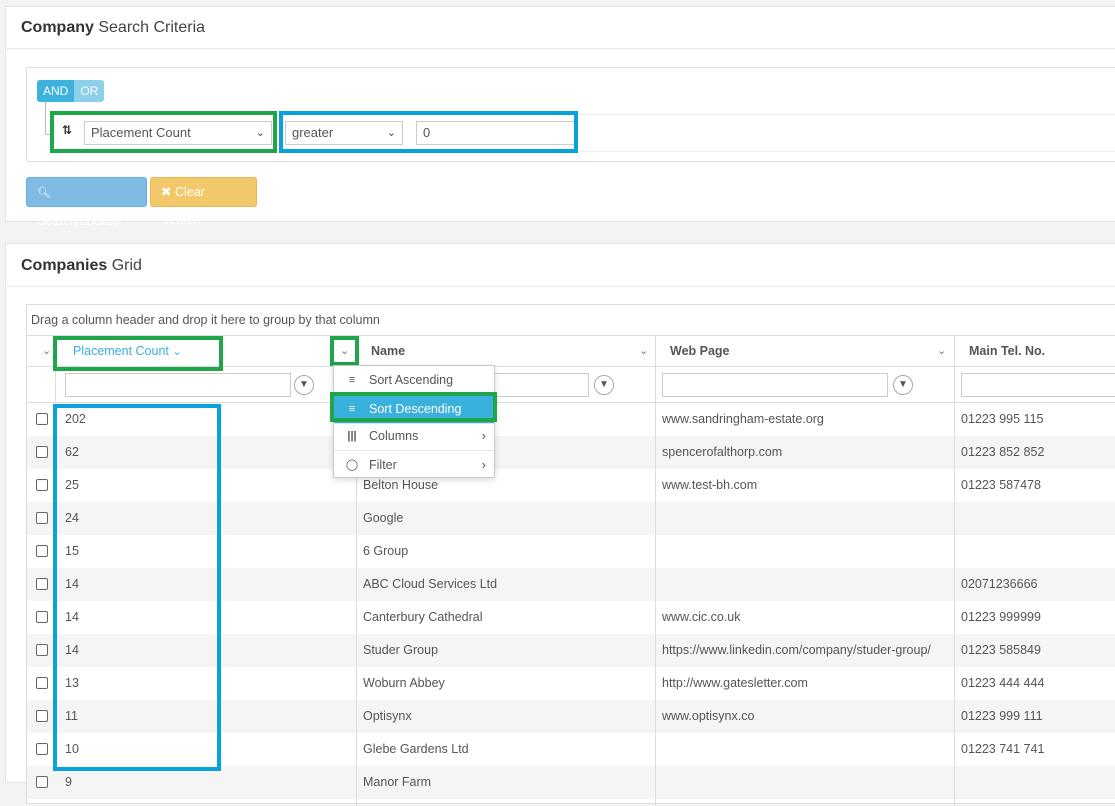  I want to click on filter-input-tel, so click(1038, 385).